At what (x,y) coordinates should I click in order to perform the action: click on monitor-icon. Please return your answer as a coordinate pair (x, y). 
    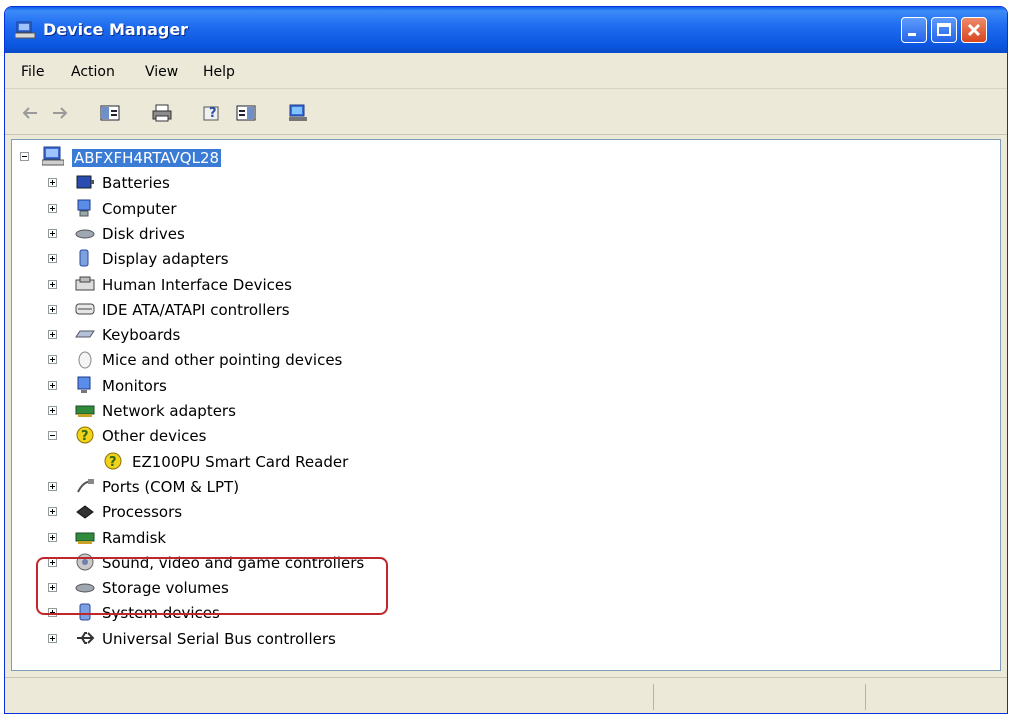
    Looking at the image, I should click on (84, 384).